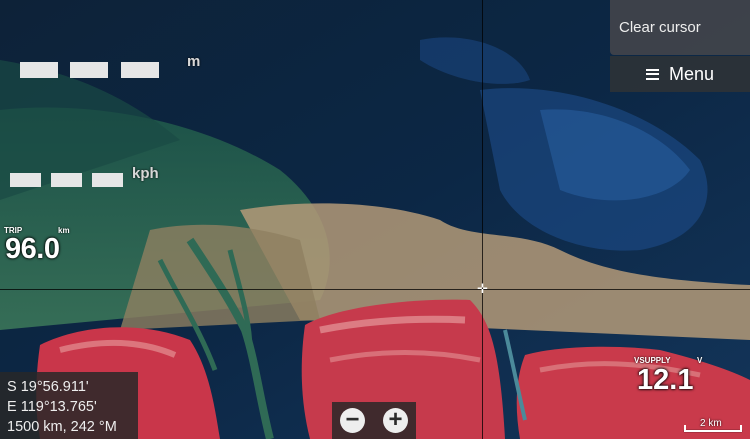  What do you see at coordinates (64, 230) in the screenshot?
I see `trip-unit: km` at bounding box center [64, 230].